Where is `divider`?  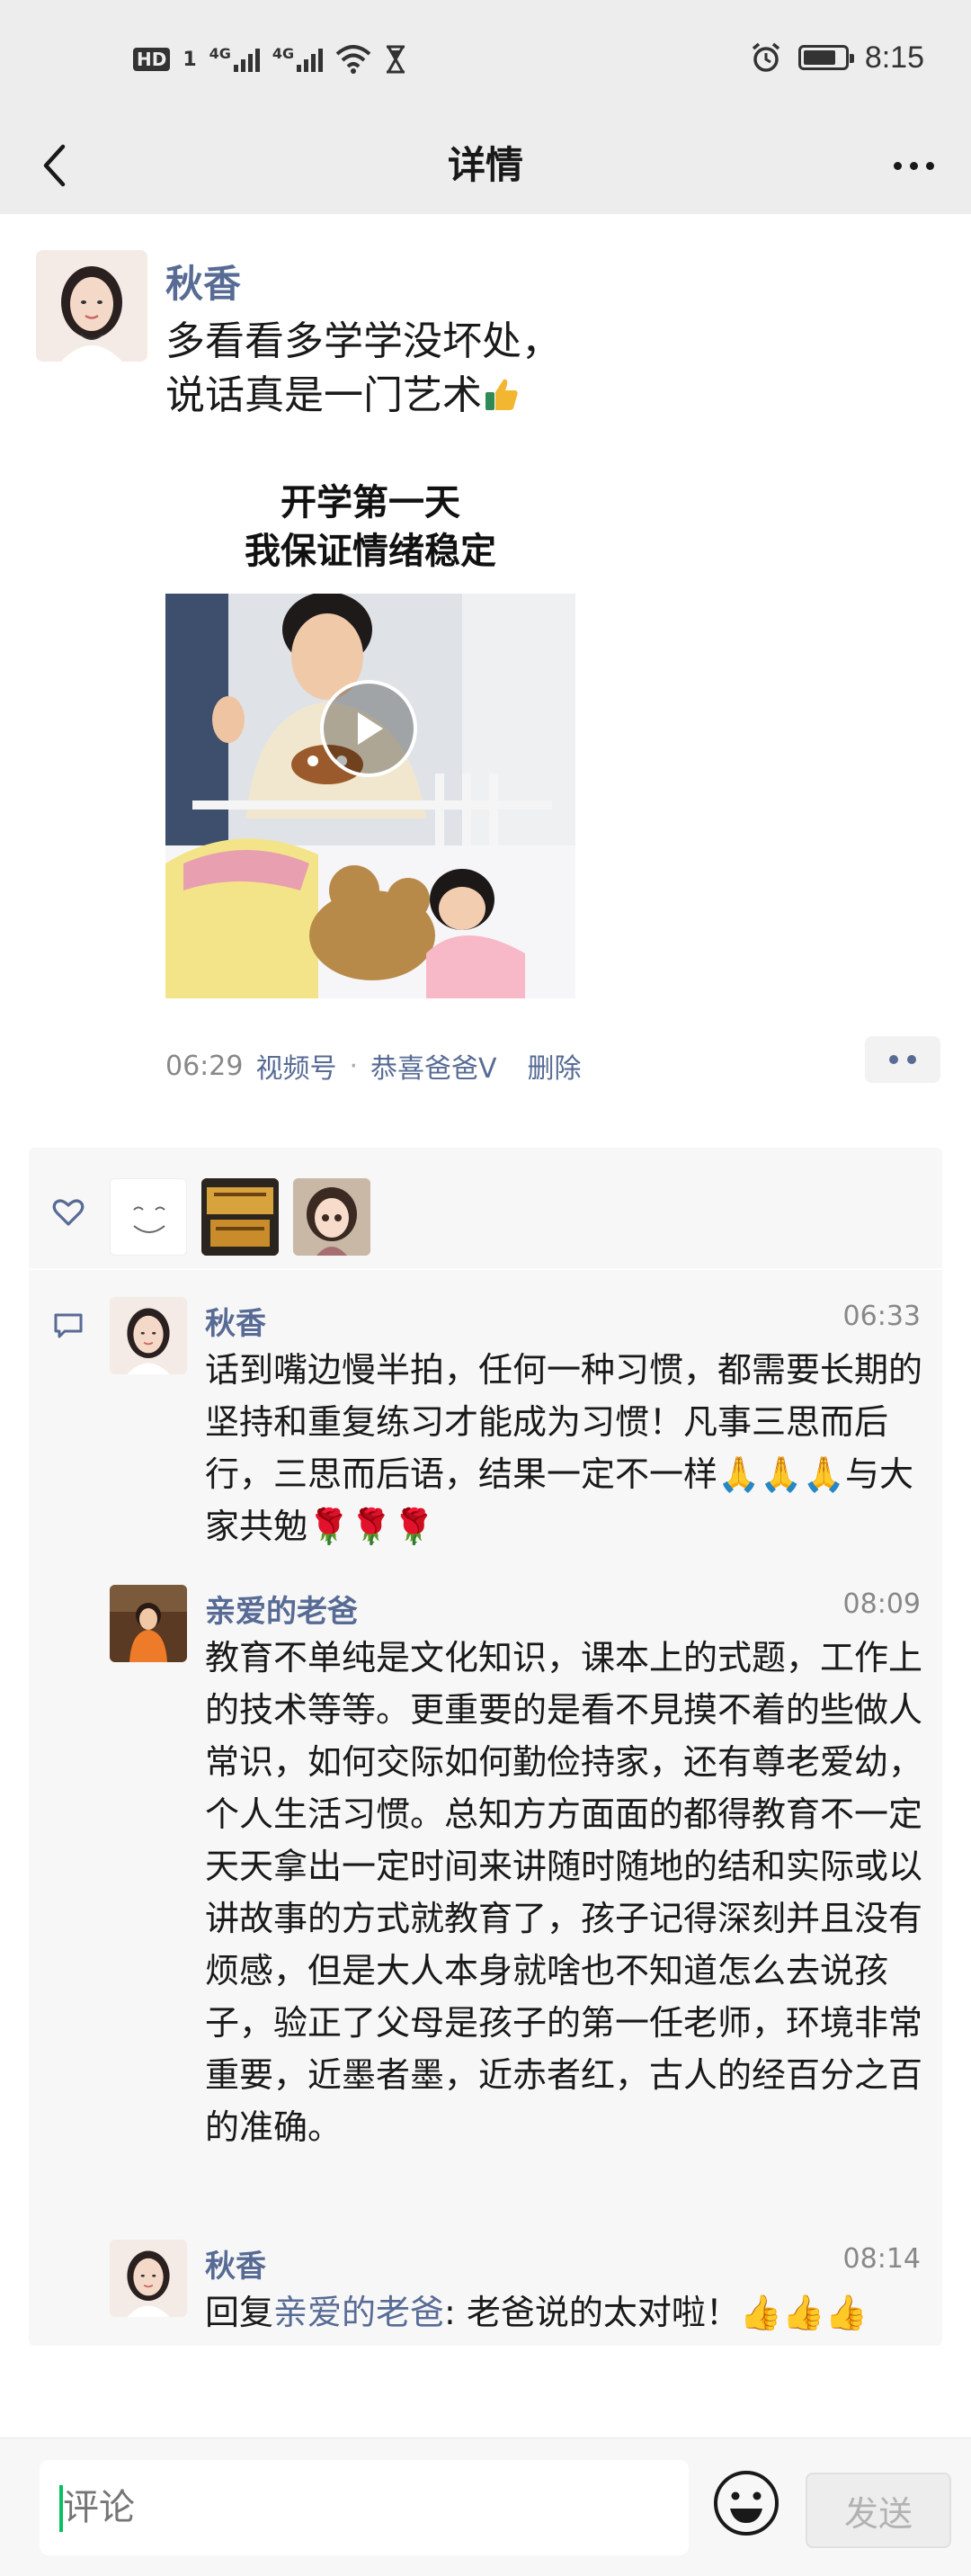
divider is located at coordinates (485, 1269).